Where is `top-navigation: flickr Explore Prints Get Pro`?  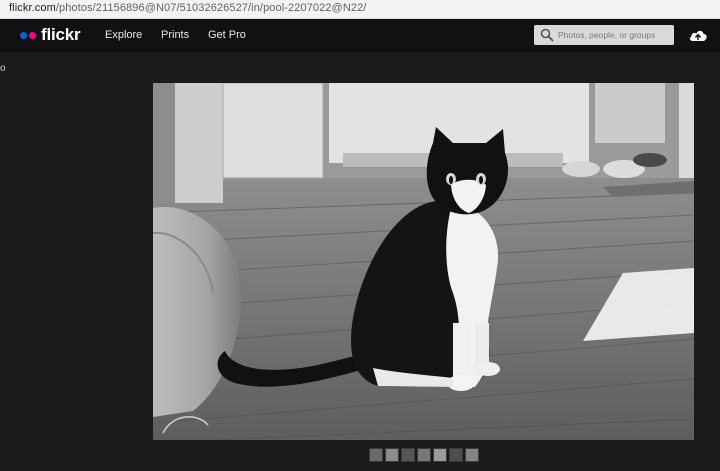
top-navigation: flickr Explore Prints Get Pro is located at coordinates (360, 35).